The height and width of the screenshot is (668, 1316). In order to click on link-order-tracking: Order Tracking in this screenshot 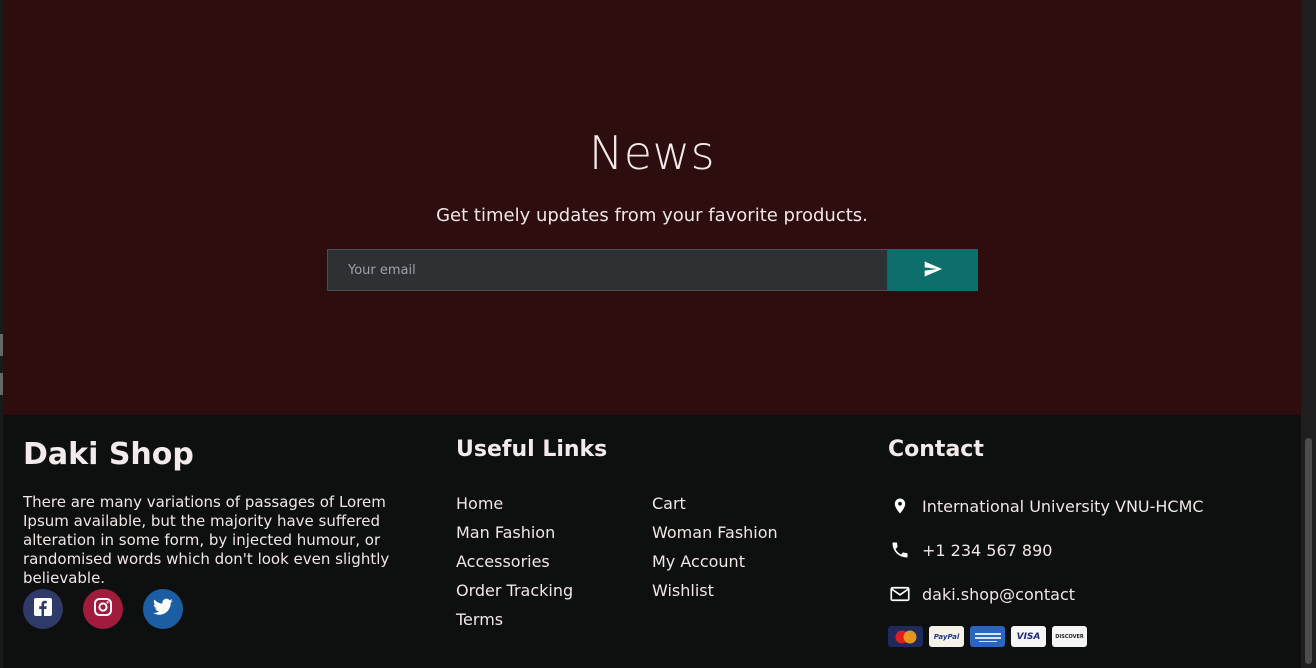, I will do `click(514, 590)`.